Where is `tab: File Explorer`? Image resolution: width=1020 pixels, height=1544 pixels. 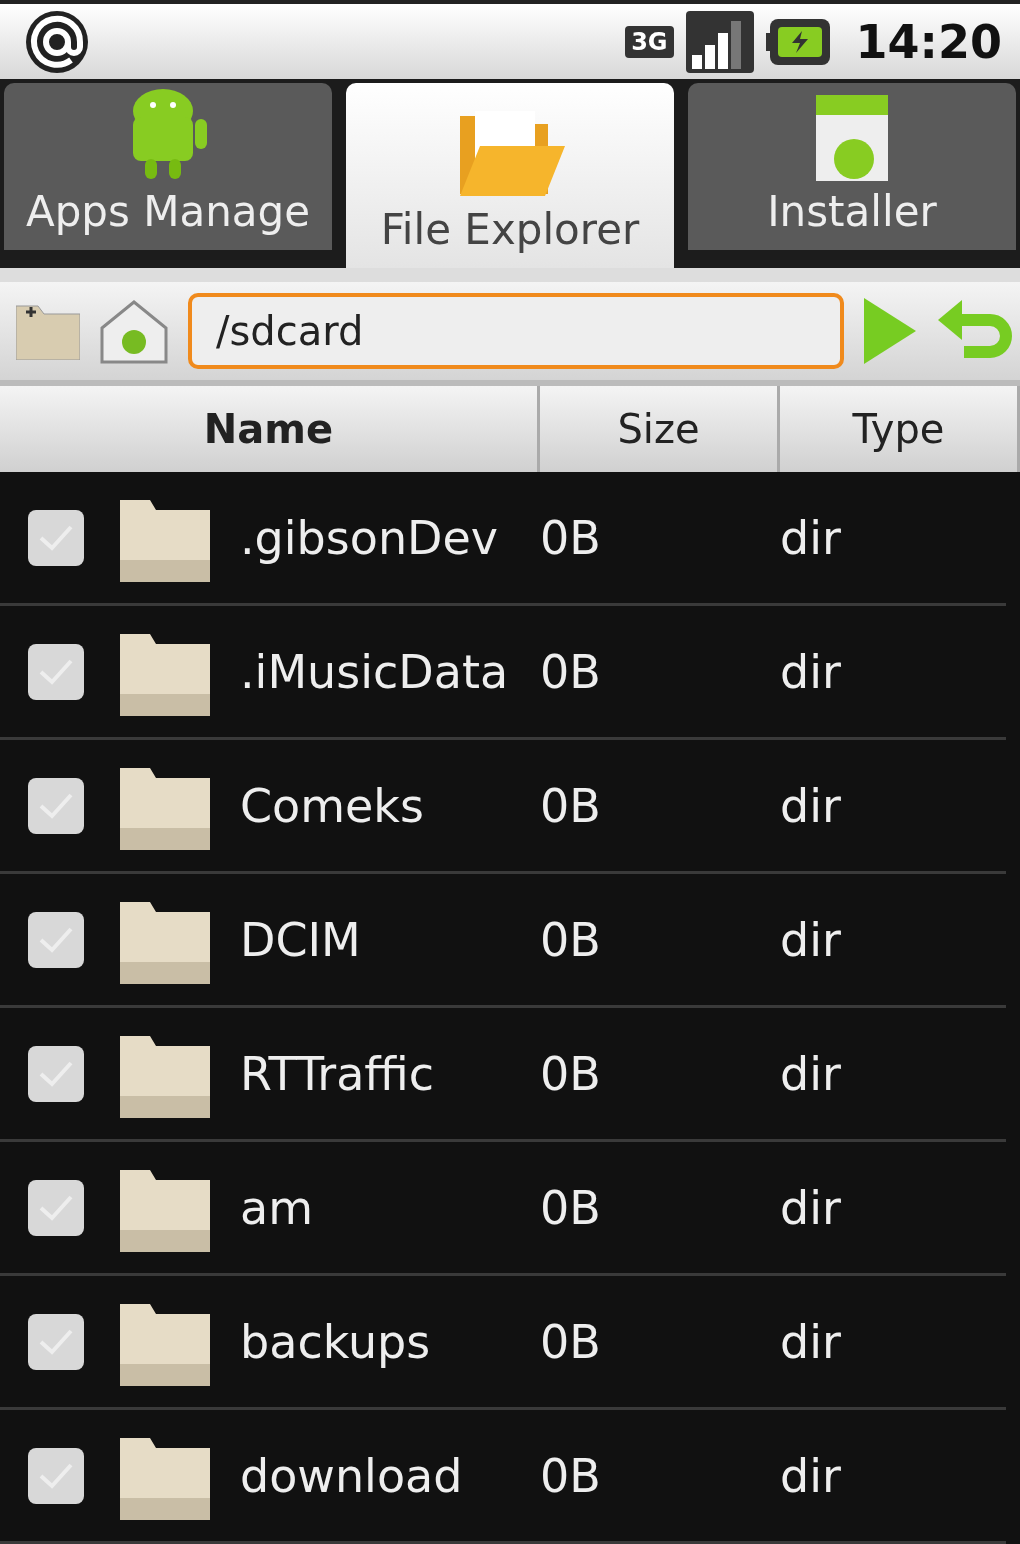
tab: File Explorer is located at coordinates (510, 176).